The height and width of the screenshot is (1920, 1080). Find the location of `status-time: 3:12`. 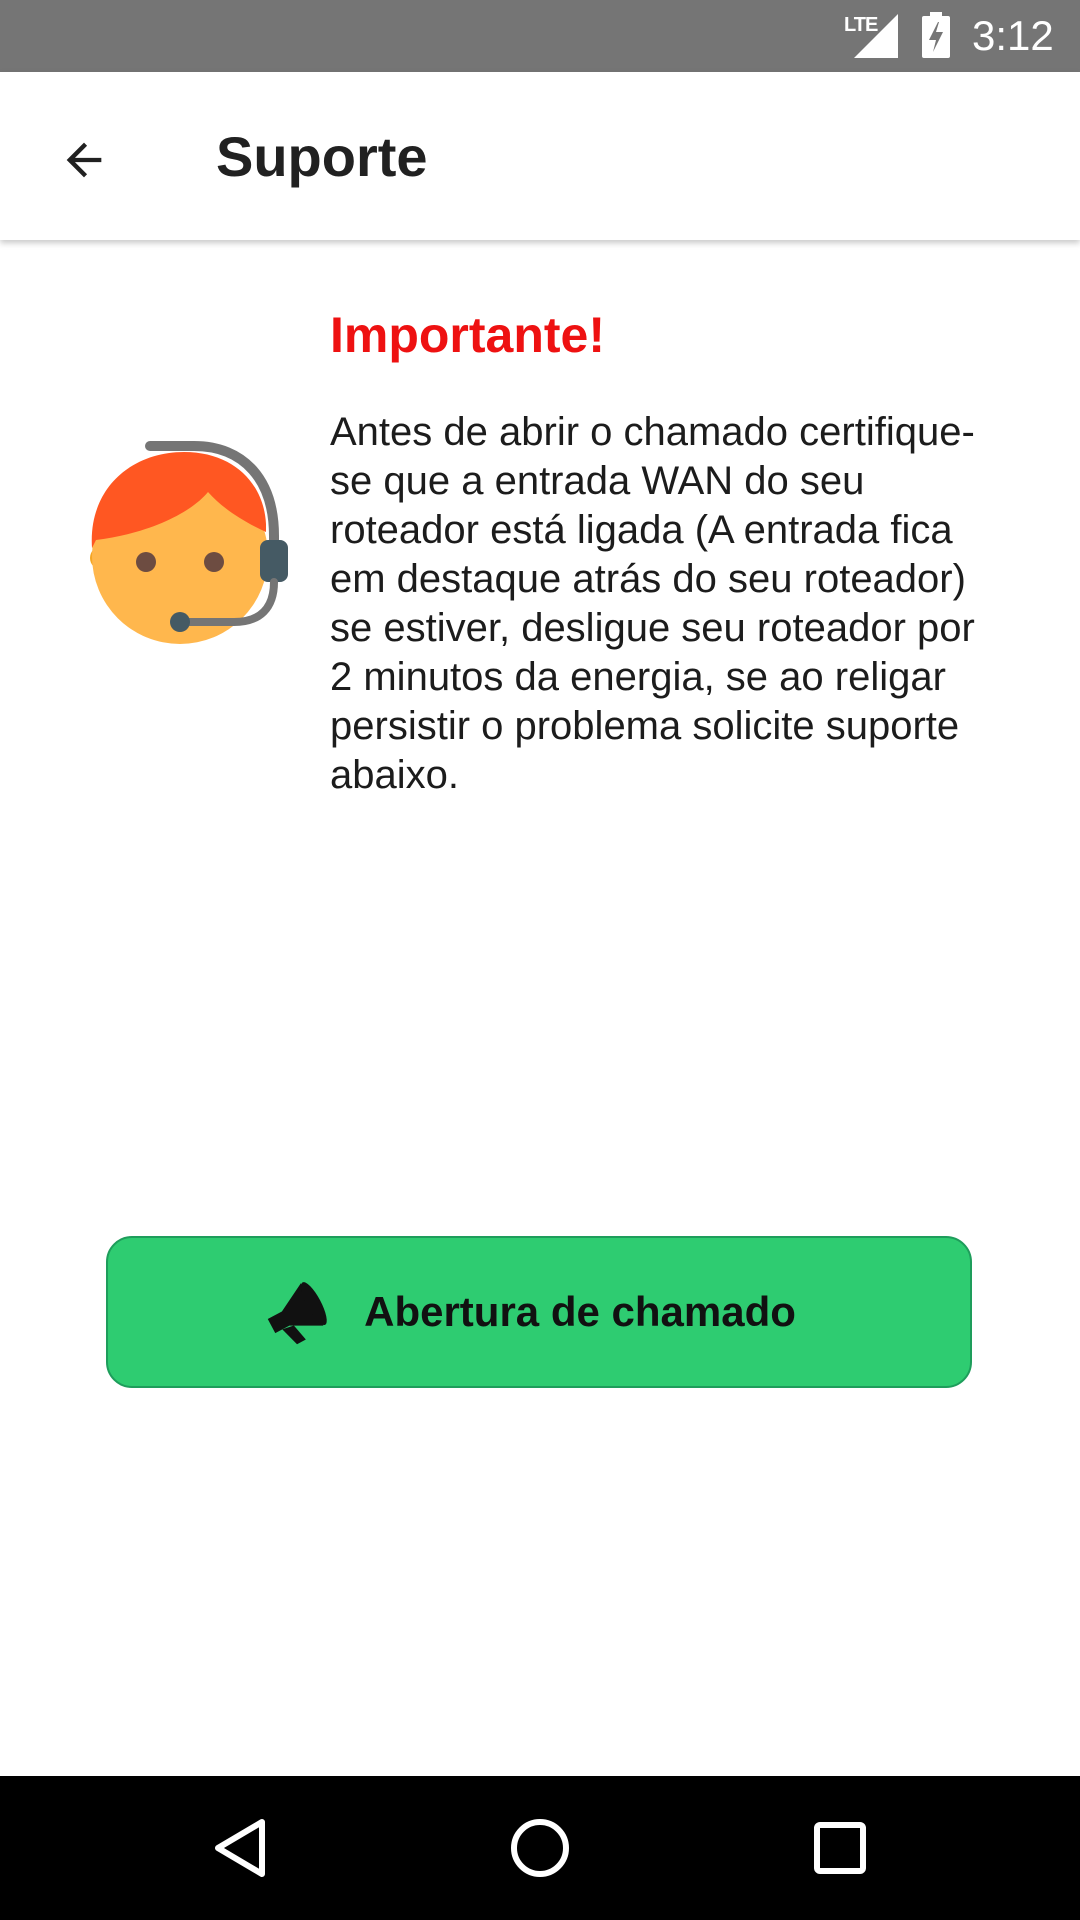

status-time: 3:12 is located at coordinates (1013, 35).